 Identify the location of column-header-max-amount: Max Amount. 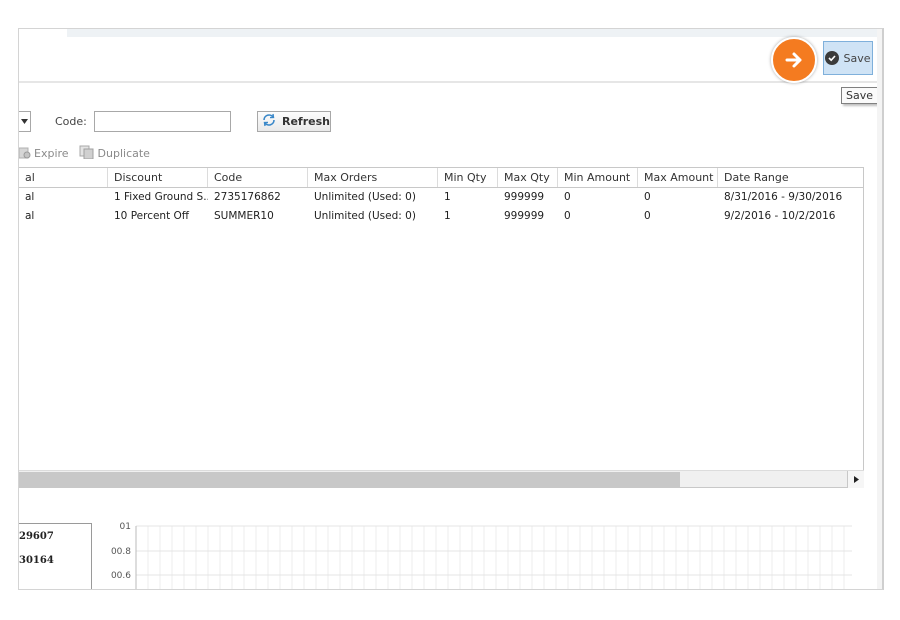
(678, 177).